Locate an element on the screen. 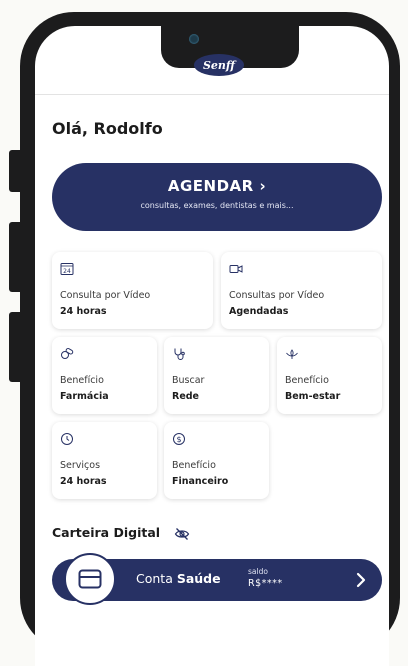 This screenshot has height=666, width=408. chevron-right-icon is located at coordinates (361, 580).